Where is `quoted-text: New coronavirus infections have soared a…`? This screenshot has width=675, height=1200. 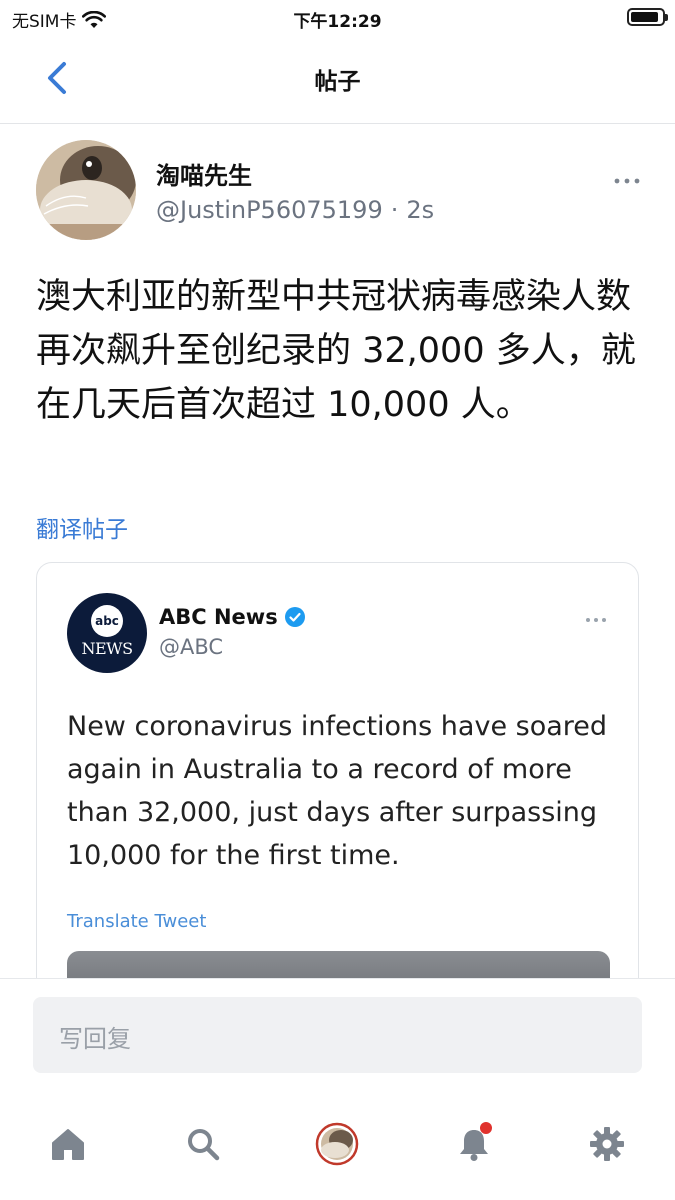 quoted-text: New coronavirus infections have soared a… is located at coordinates (337, 791).